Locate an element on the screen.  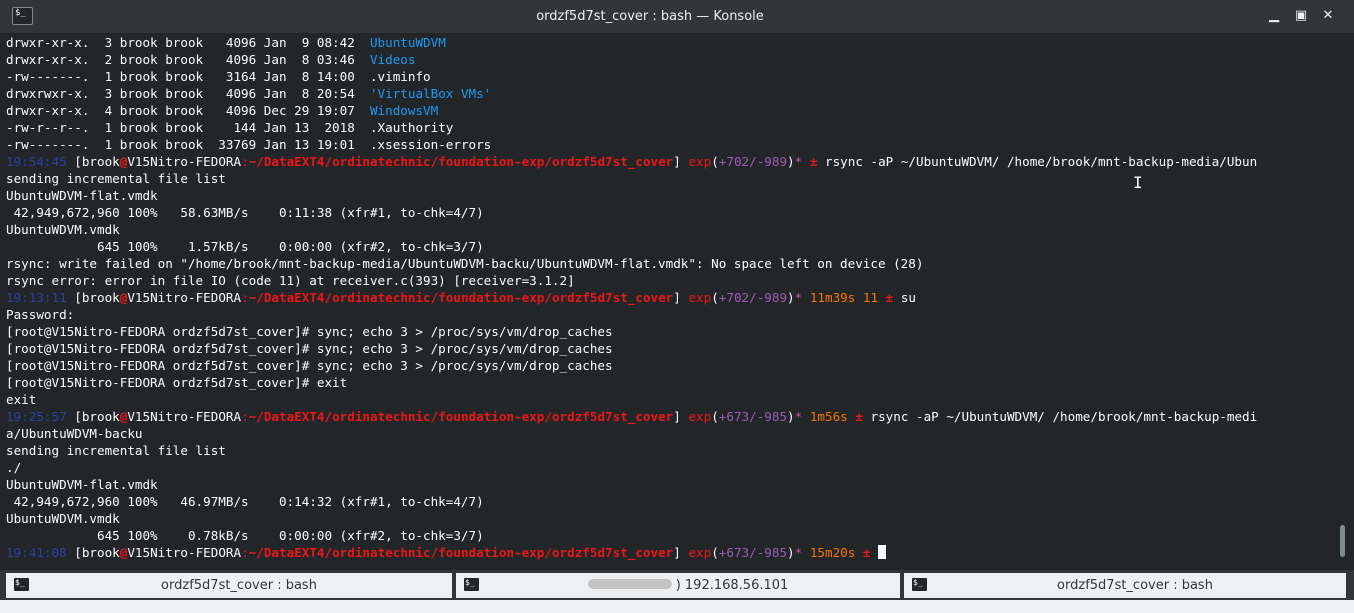
command-duration: 15m20s is located at coordinates (836, 552).